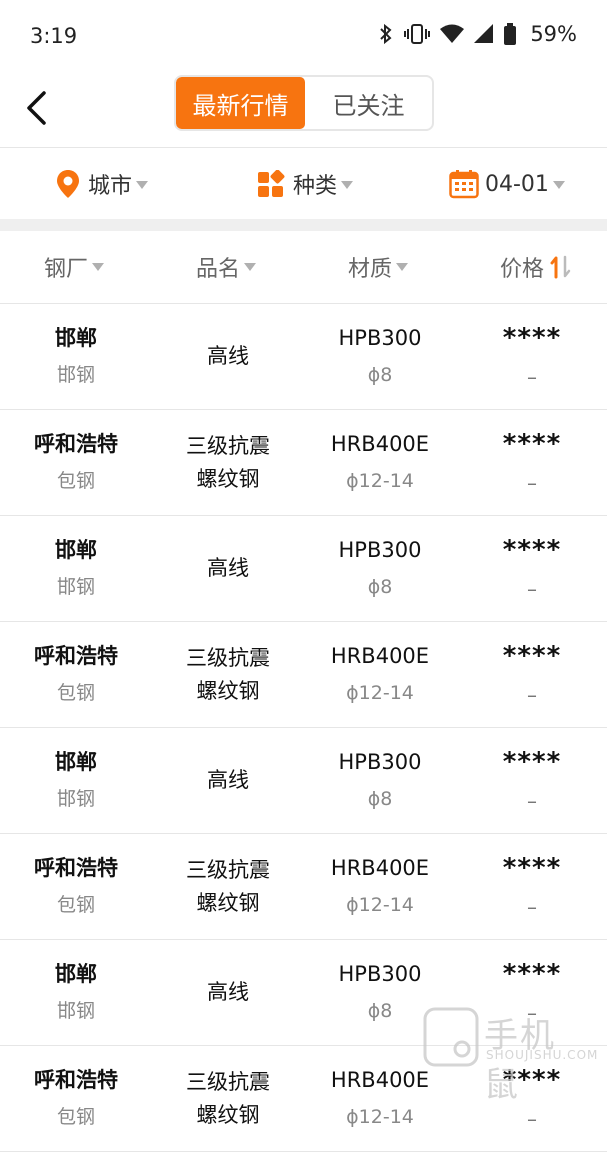  I want to click on column-material: 材质, so click(378, 267).